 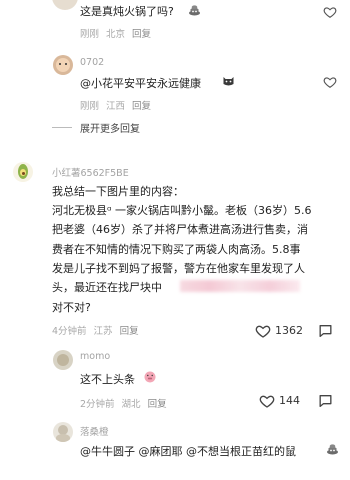 What do you see at coordinates (150, 377) in the screenshot?
I see `pig-emoji-icon` at bounding box center [150, 377].